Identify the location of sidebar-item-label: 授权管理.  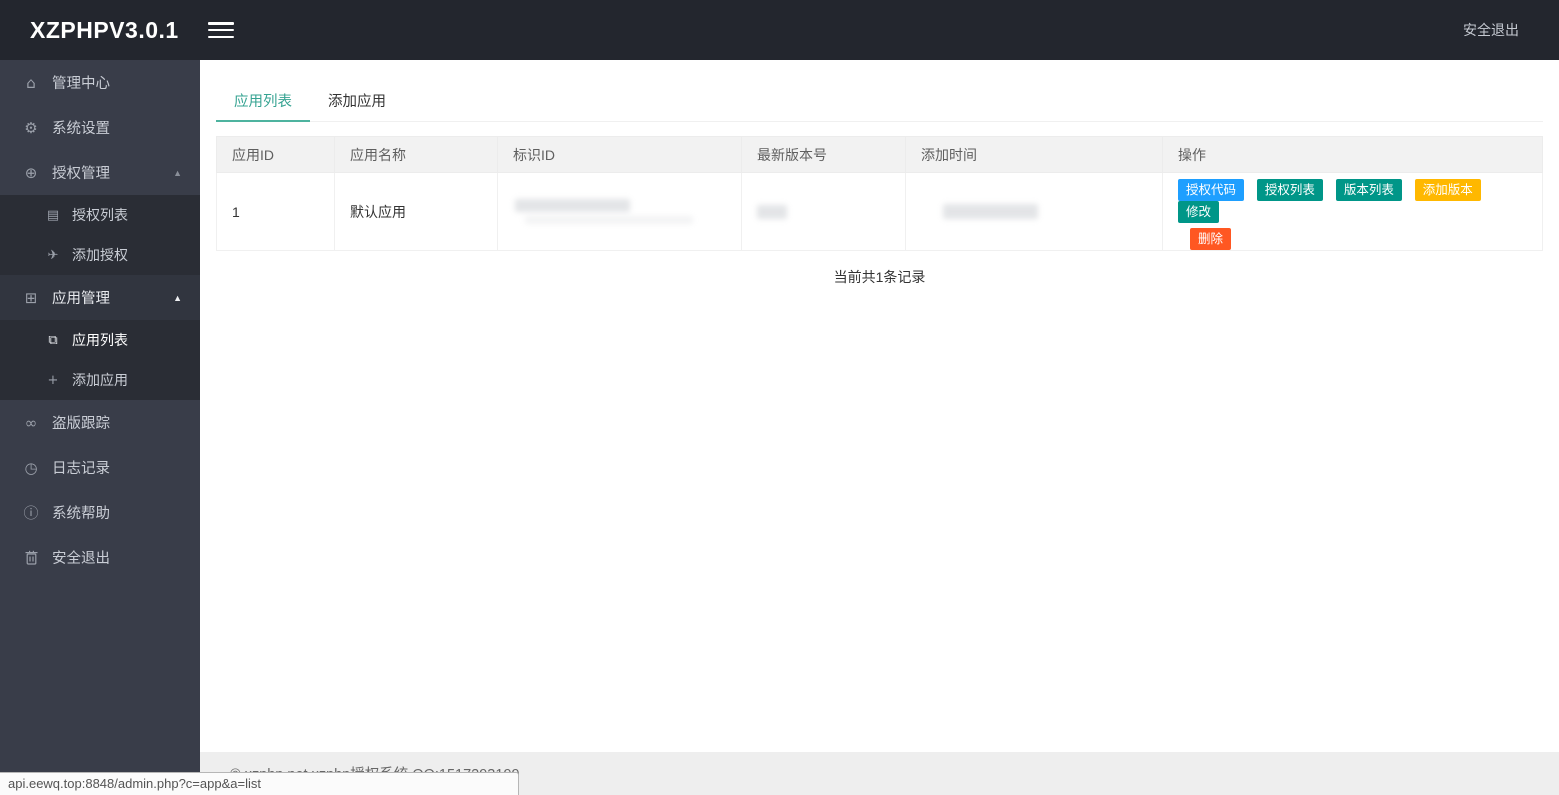
(81, 174).